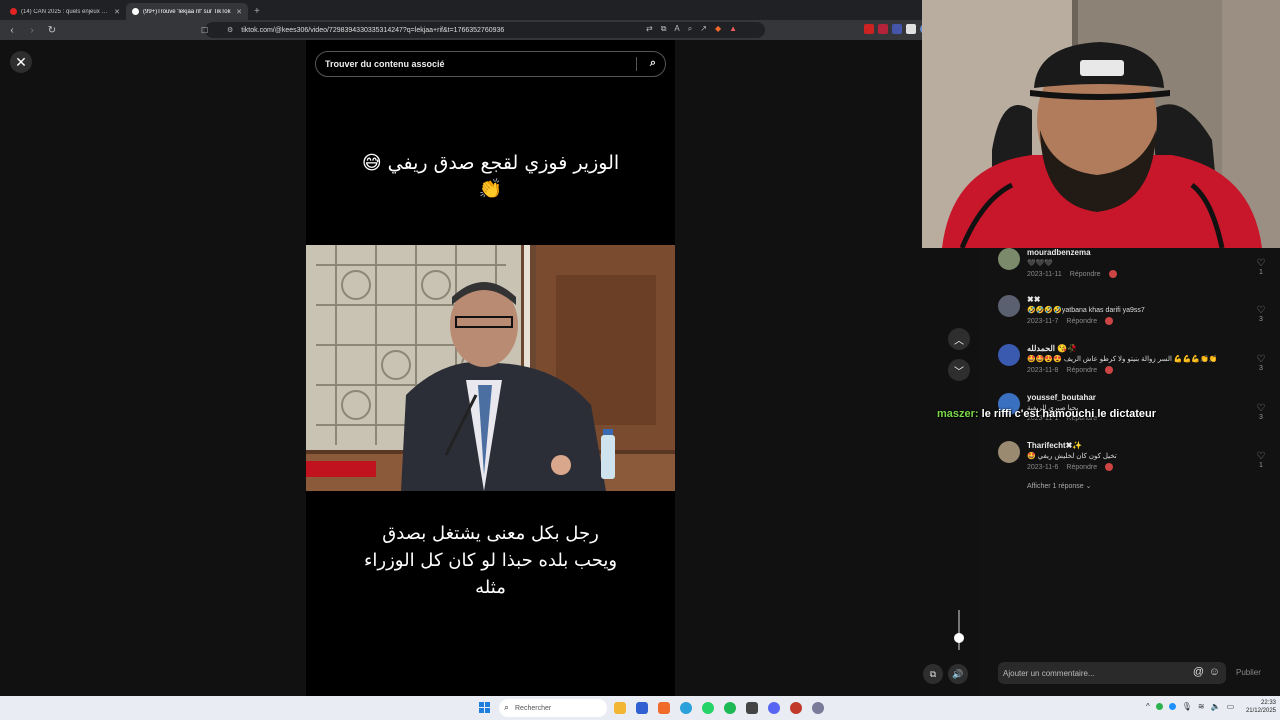 The height and width of the screenshot is (720, 1280). I want to click on spotify-icon, so click(730, 708).